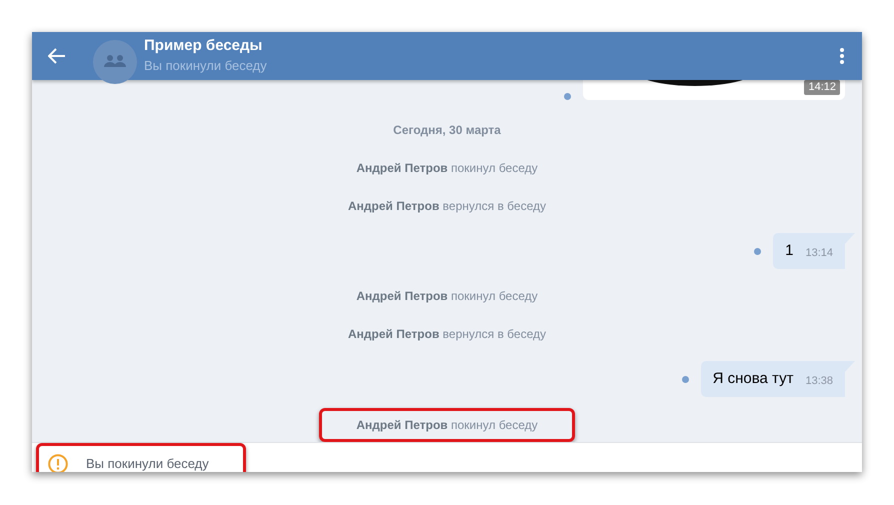 Image resolution: width=894 pixels, height=505 pixels. I want to click on message-time: 14:12, so click(822, 87).